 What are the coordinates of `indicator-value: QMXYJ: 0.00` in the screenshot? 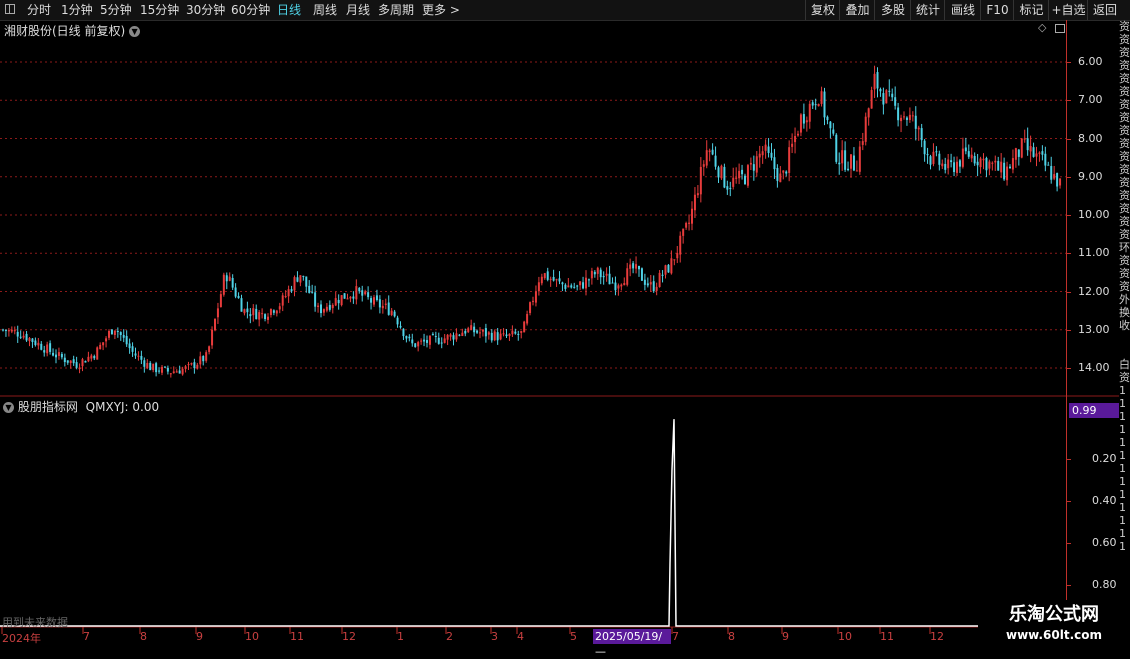 It's located at (122, 407).